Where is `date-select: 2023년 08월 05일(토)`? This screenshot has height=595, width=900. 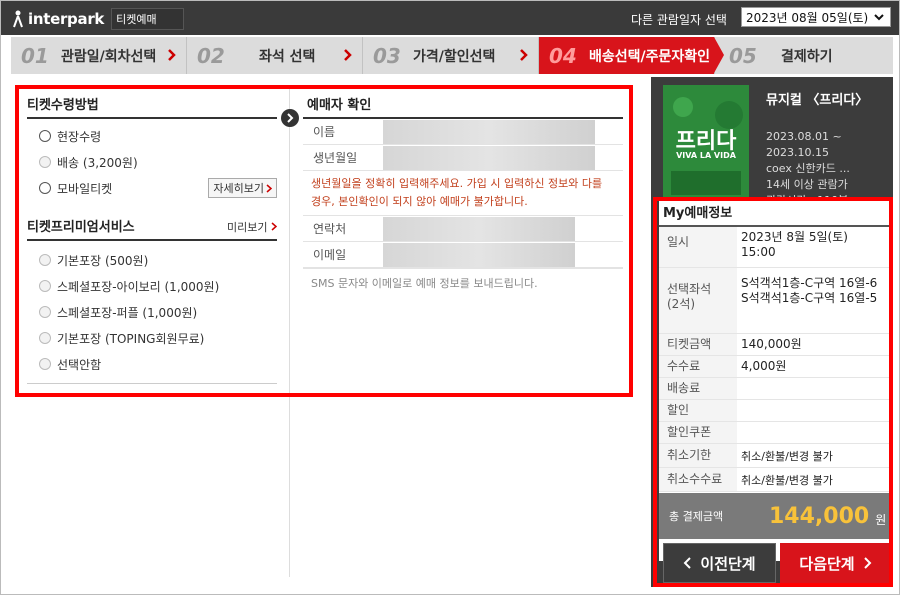 date-select: 2023년 08월 05일(토) is located at coordinates (816, 17).